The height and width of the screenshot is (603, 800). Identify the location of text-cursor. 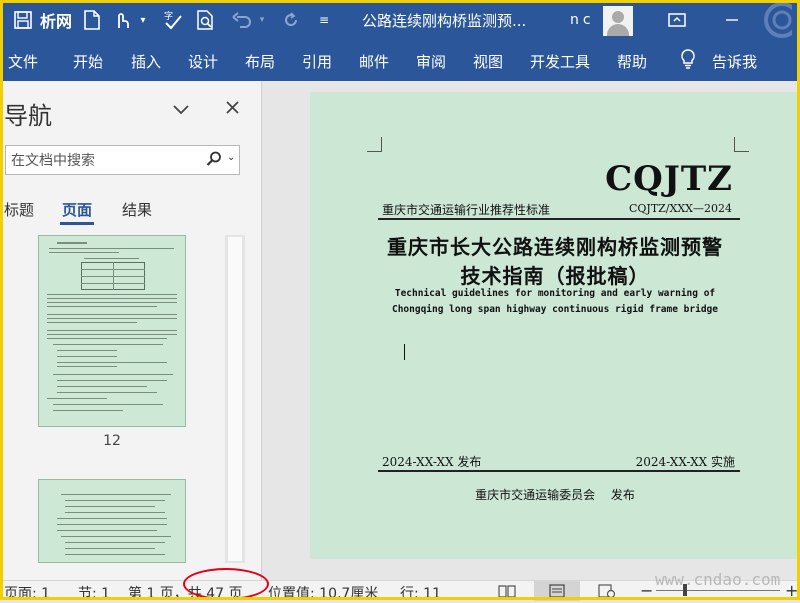
(404, 352).